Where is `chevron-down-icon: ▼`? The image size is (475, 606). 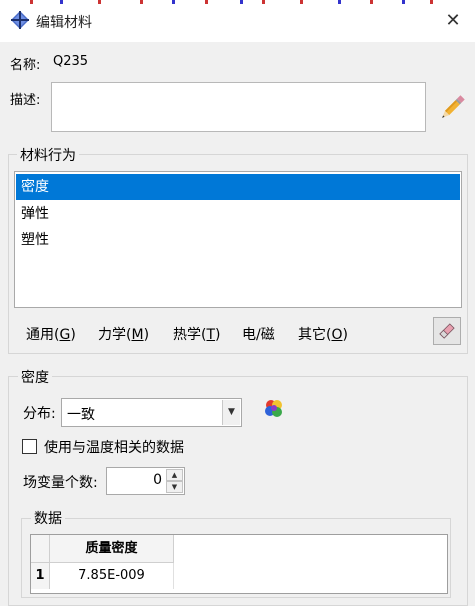
chevron-down-icon: ▼ is located at coordinates (231, 412).